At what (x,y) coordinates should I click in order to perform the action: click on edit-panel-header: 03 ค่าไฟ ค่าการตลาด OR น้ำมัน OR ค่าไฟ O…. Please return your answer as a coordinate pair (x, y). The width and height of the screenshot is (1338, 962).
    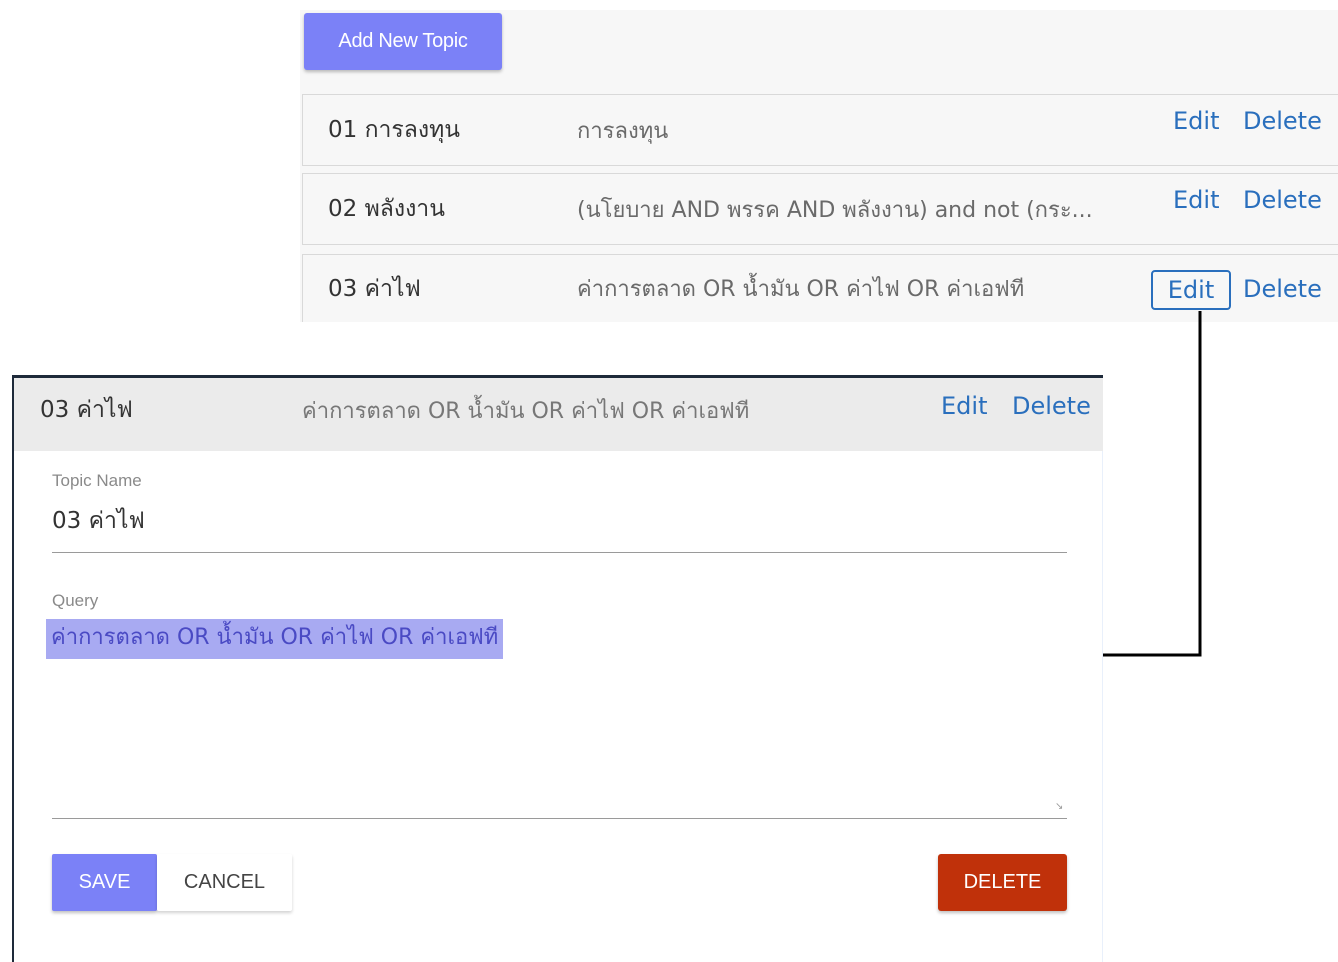
    Looking at the image, I should click on (558, 414).